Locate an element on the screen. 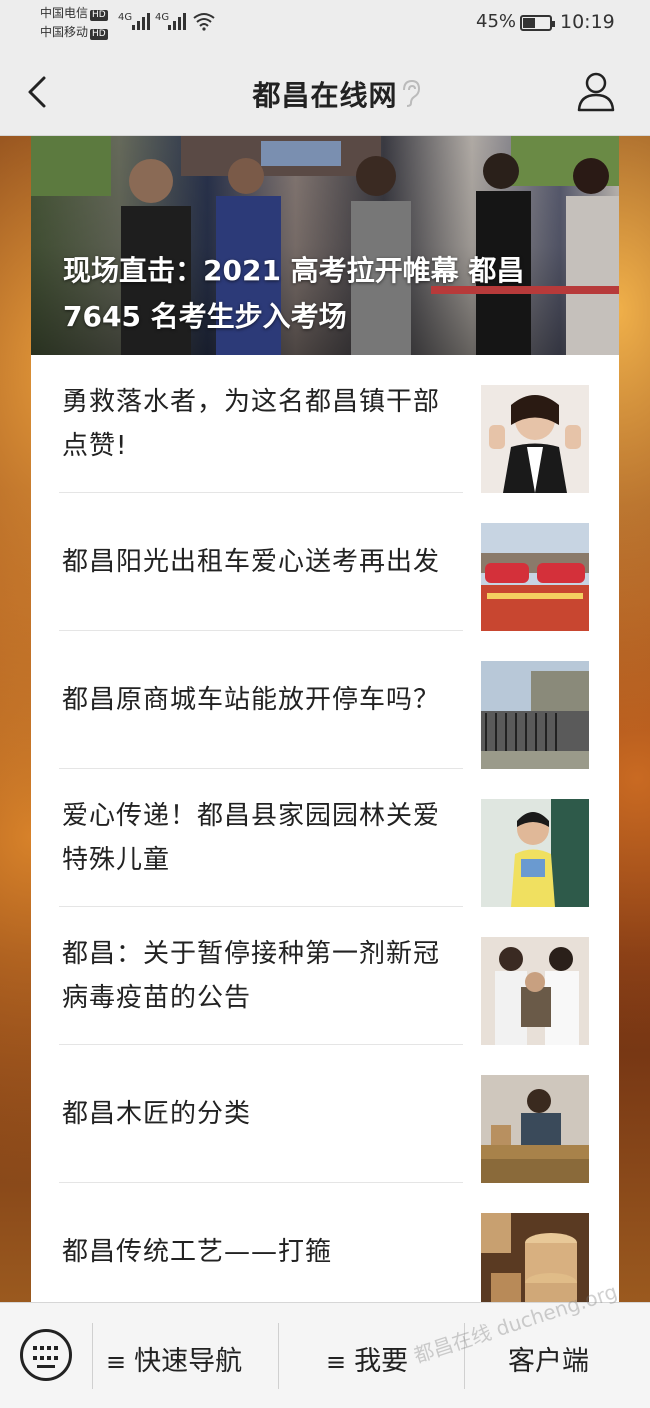 The height and width of the screenshot is (1408, 650). signal-1-icon is located at coordinates (141, 21).